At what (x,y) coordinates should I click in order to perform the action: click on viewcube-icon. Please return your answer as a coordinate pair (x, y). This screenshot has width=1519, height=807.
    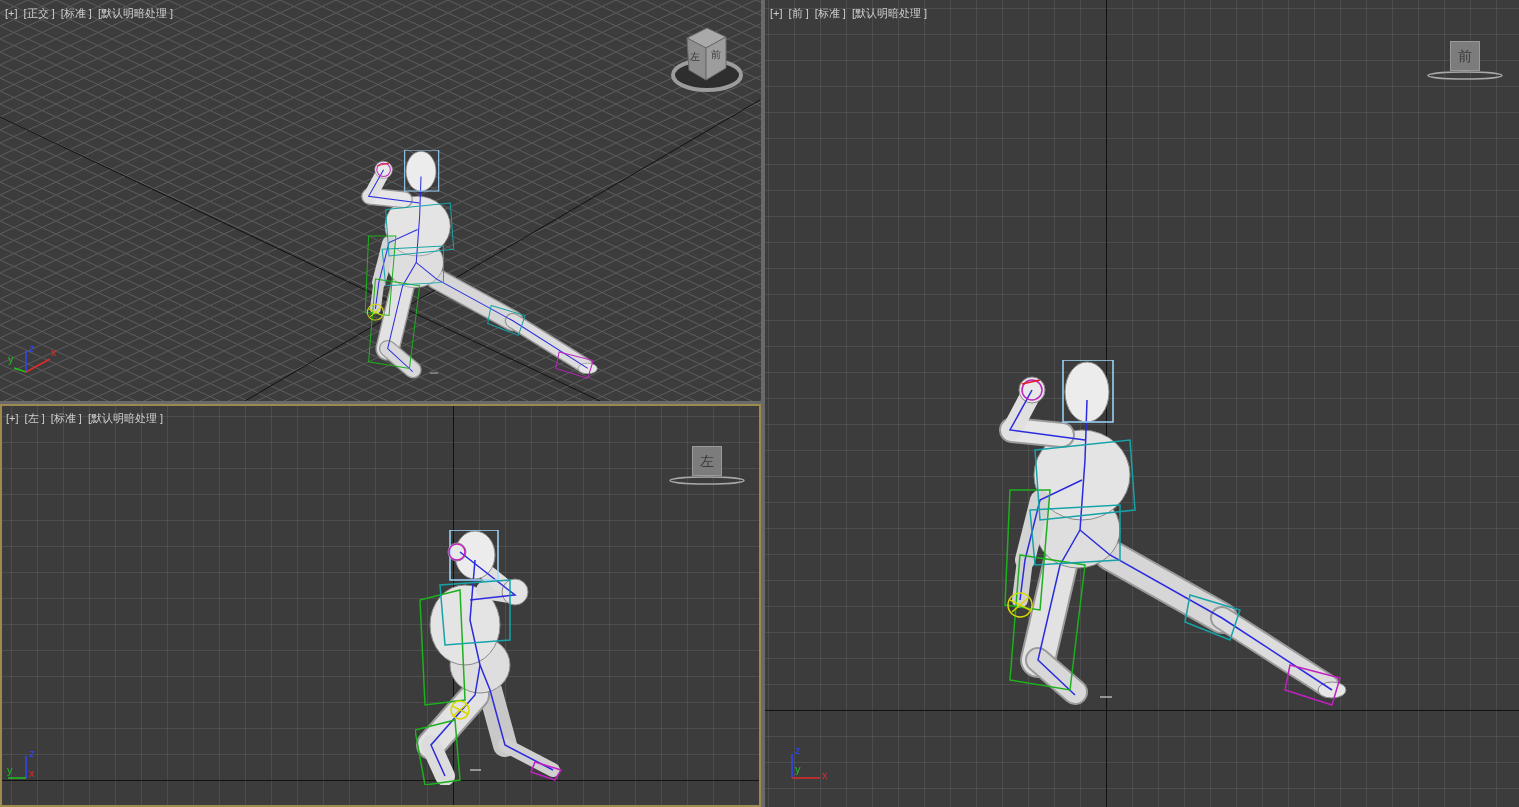
    Looking at the image, I should click on (707, 60).